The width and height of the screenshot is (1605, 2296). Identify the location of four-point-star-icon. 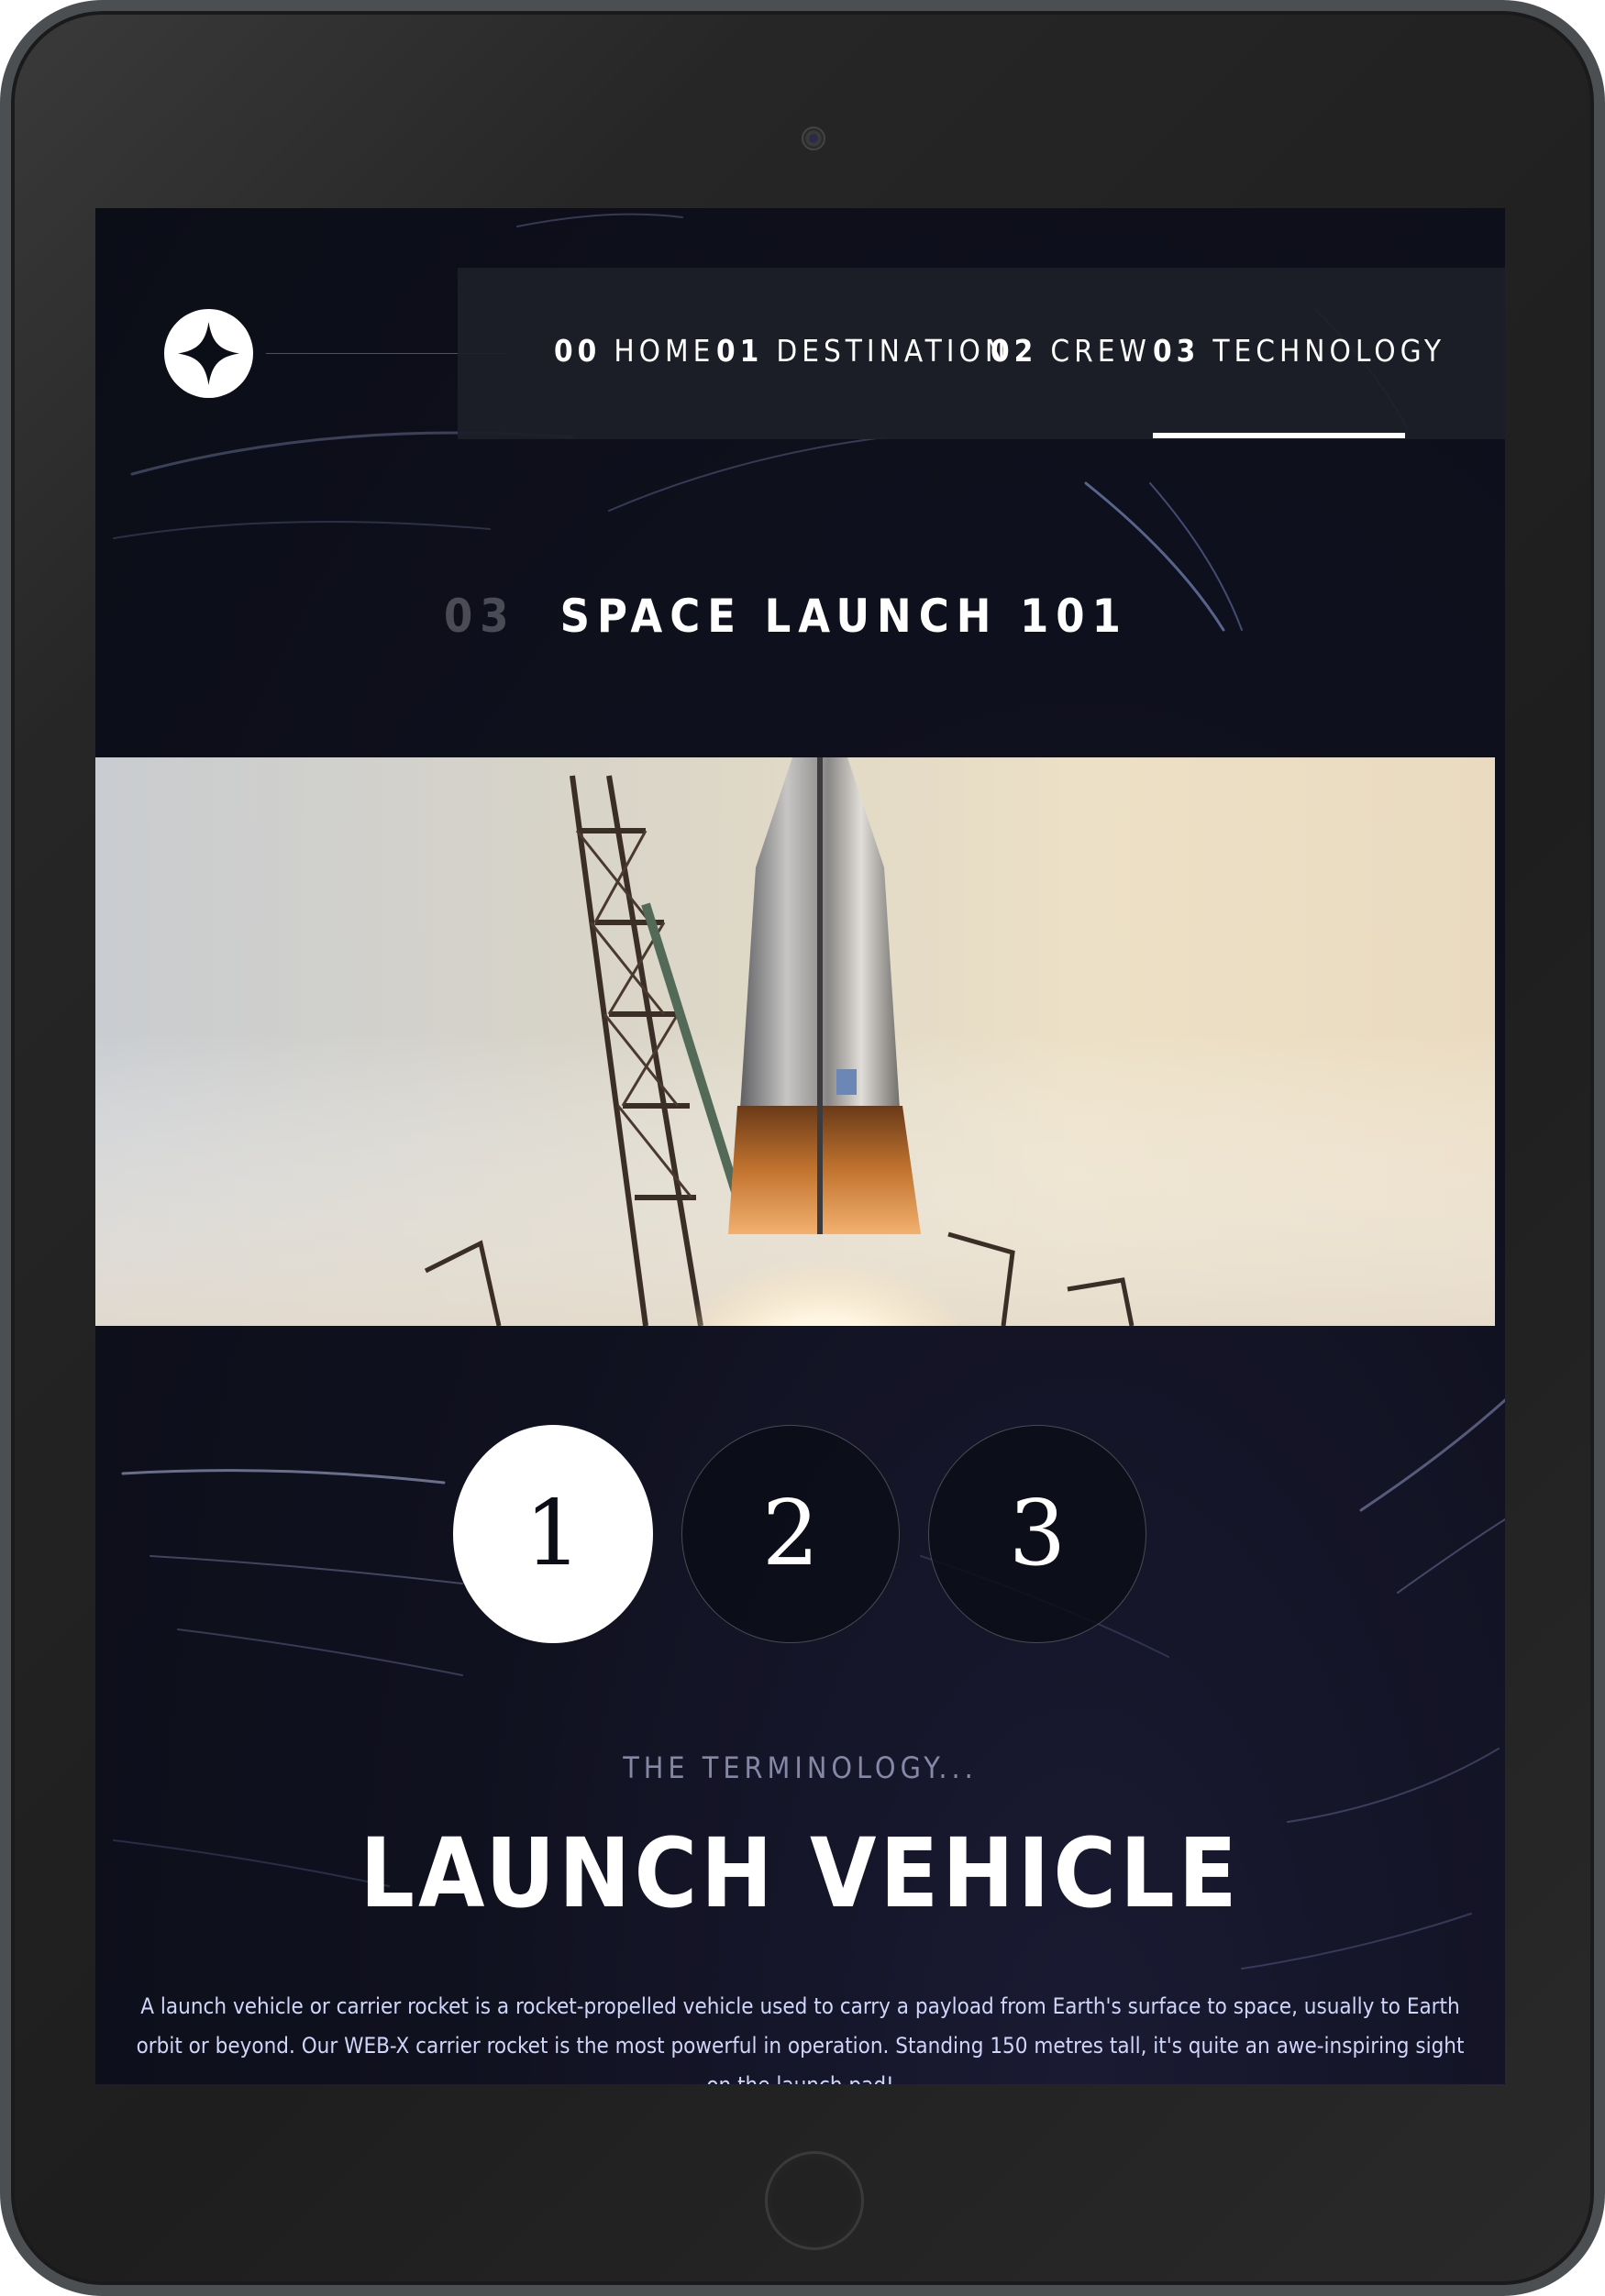
(208, 353).